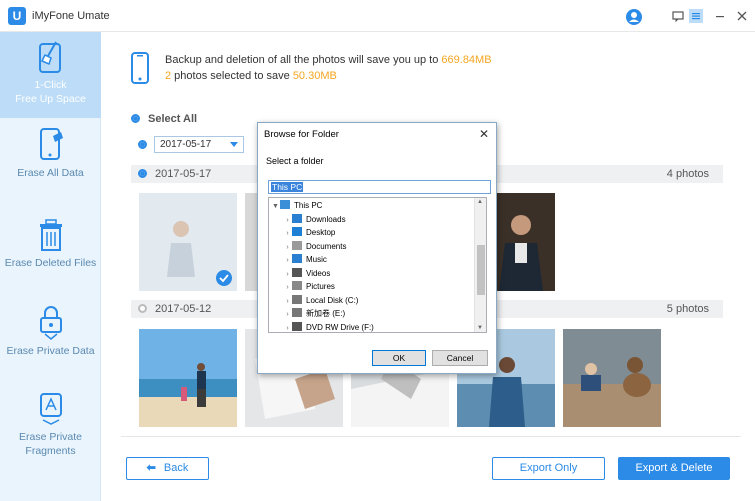  I want to click on folder-name-input: This PC, so click(379, 187).